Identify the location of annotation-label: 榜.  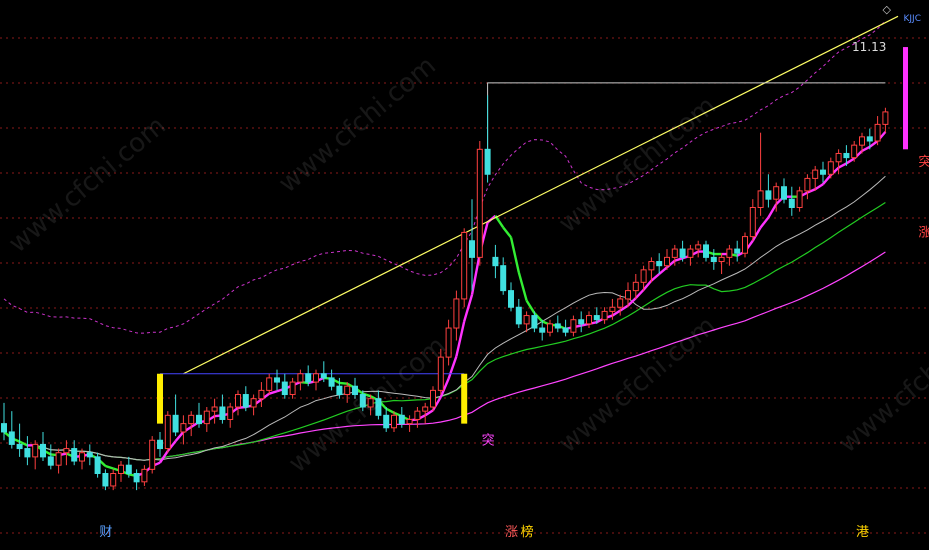
(527, 532).